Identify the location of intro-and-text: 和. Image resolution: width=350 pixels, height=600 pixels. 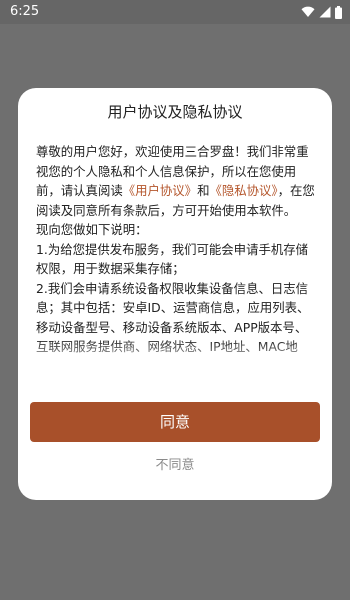
(203, 190).